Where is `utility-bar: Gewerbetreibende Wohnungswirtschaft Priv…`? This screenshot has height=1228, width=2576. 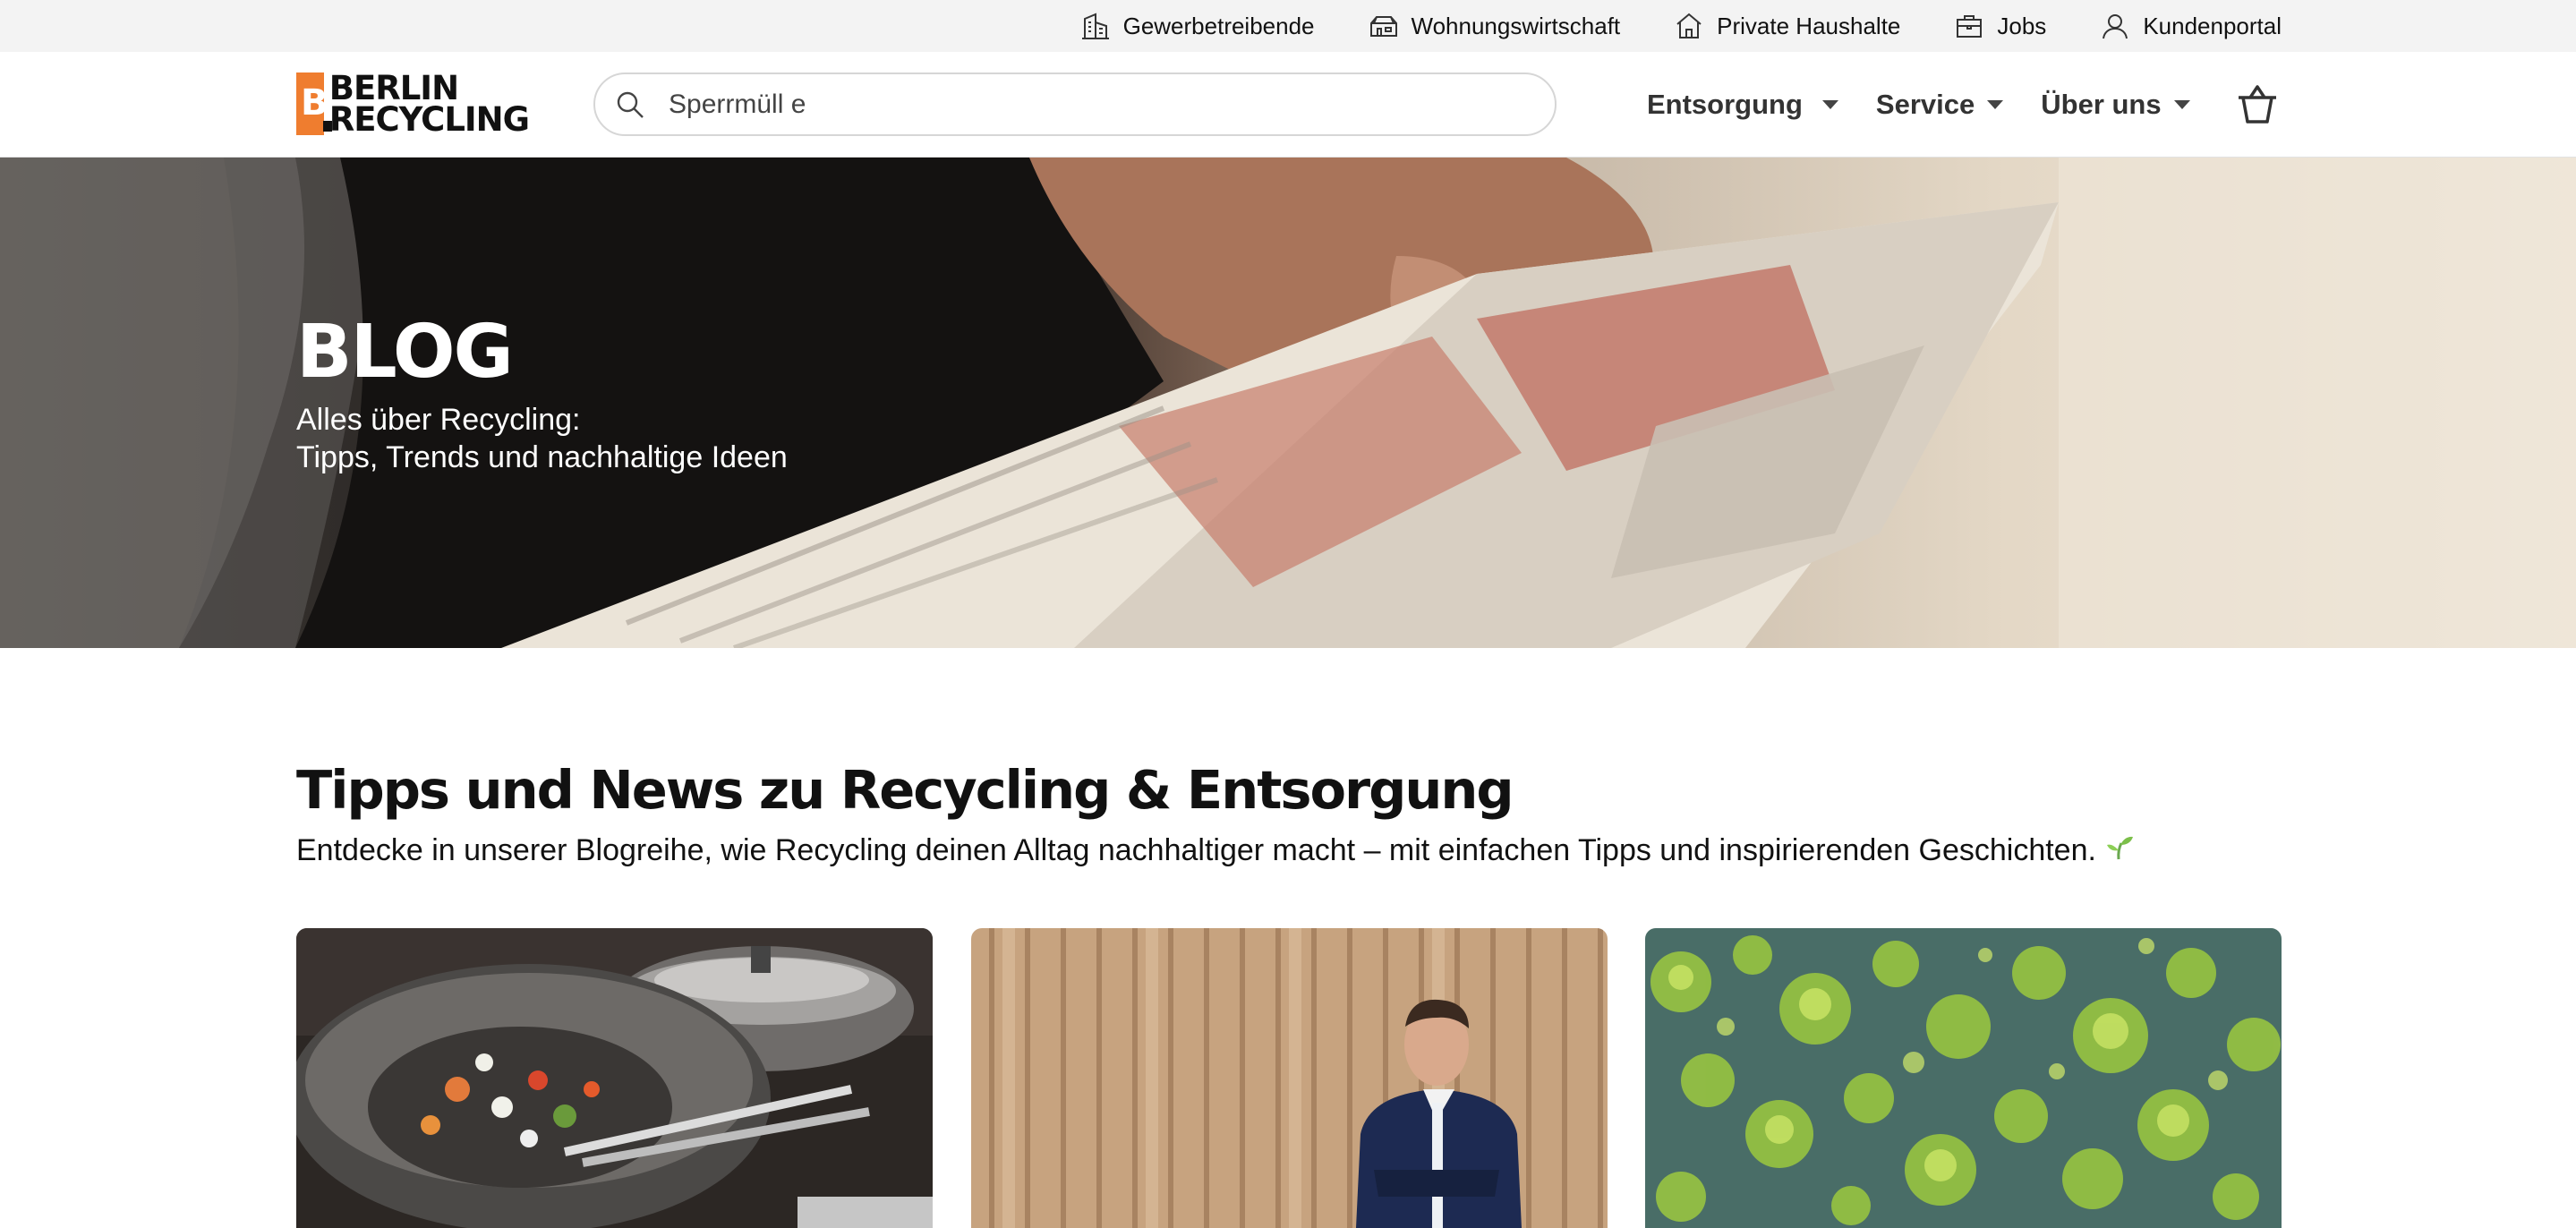 utility-bar: Gewerbetreibende Wohnungswirtschaft Priv… is located at coordinates (1288, 26).